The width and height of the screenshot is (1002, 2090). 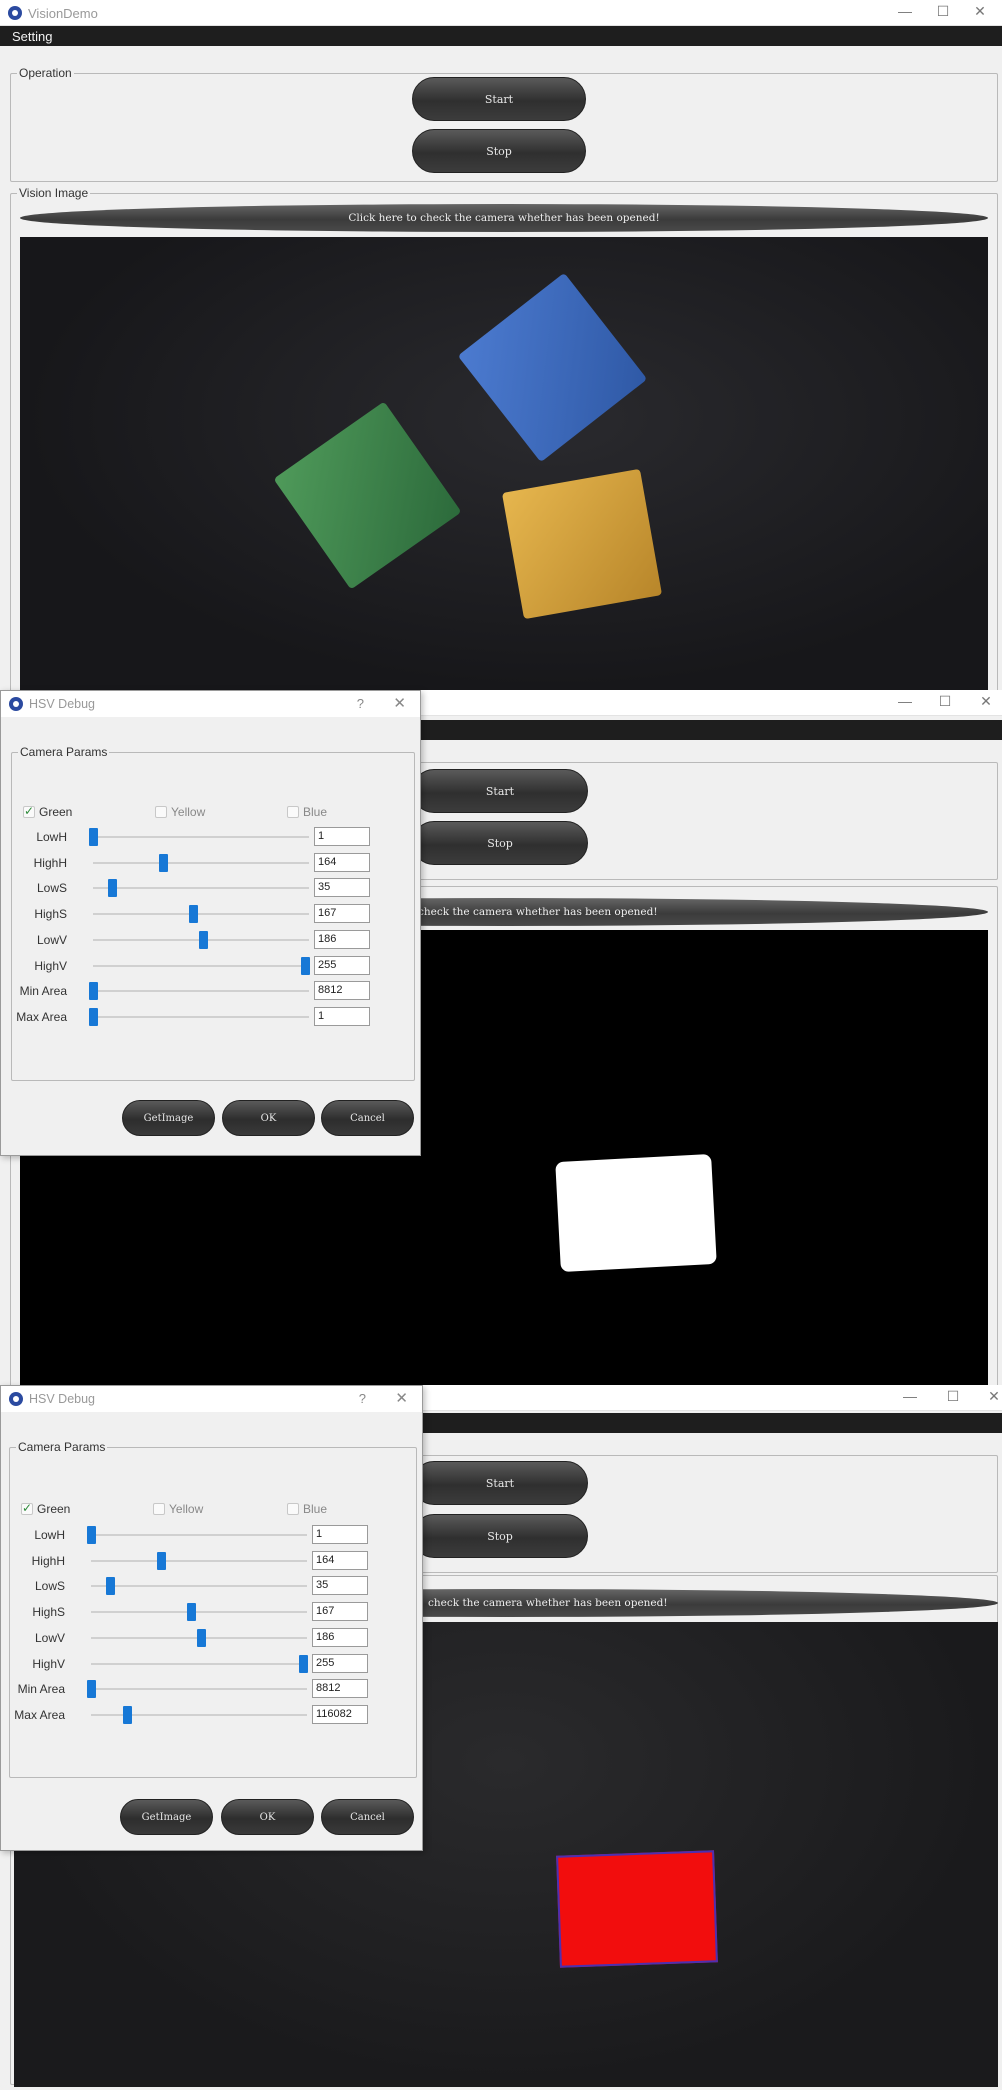 I want to click on menu-setting: Setting, so click(x=32, y=36).